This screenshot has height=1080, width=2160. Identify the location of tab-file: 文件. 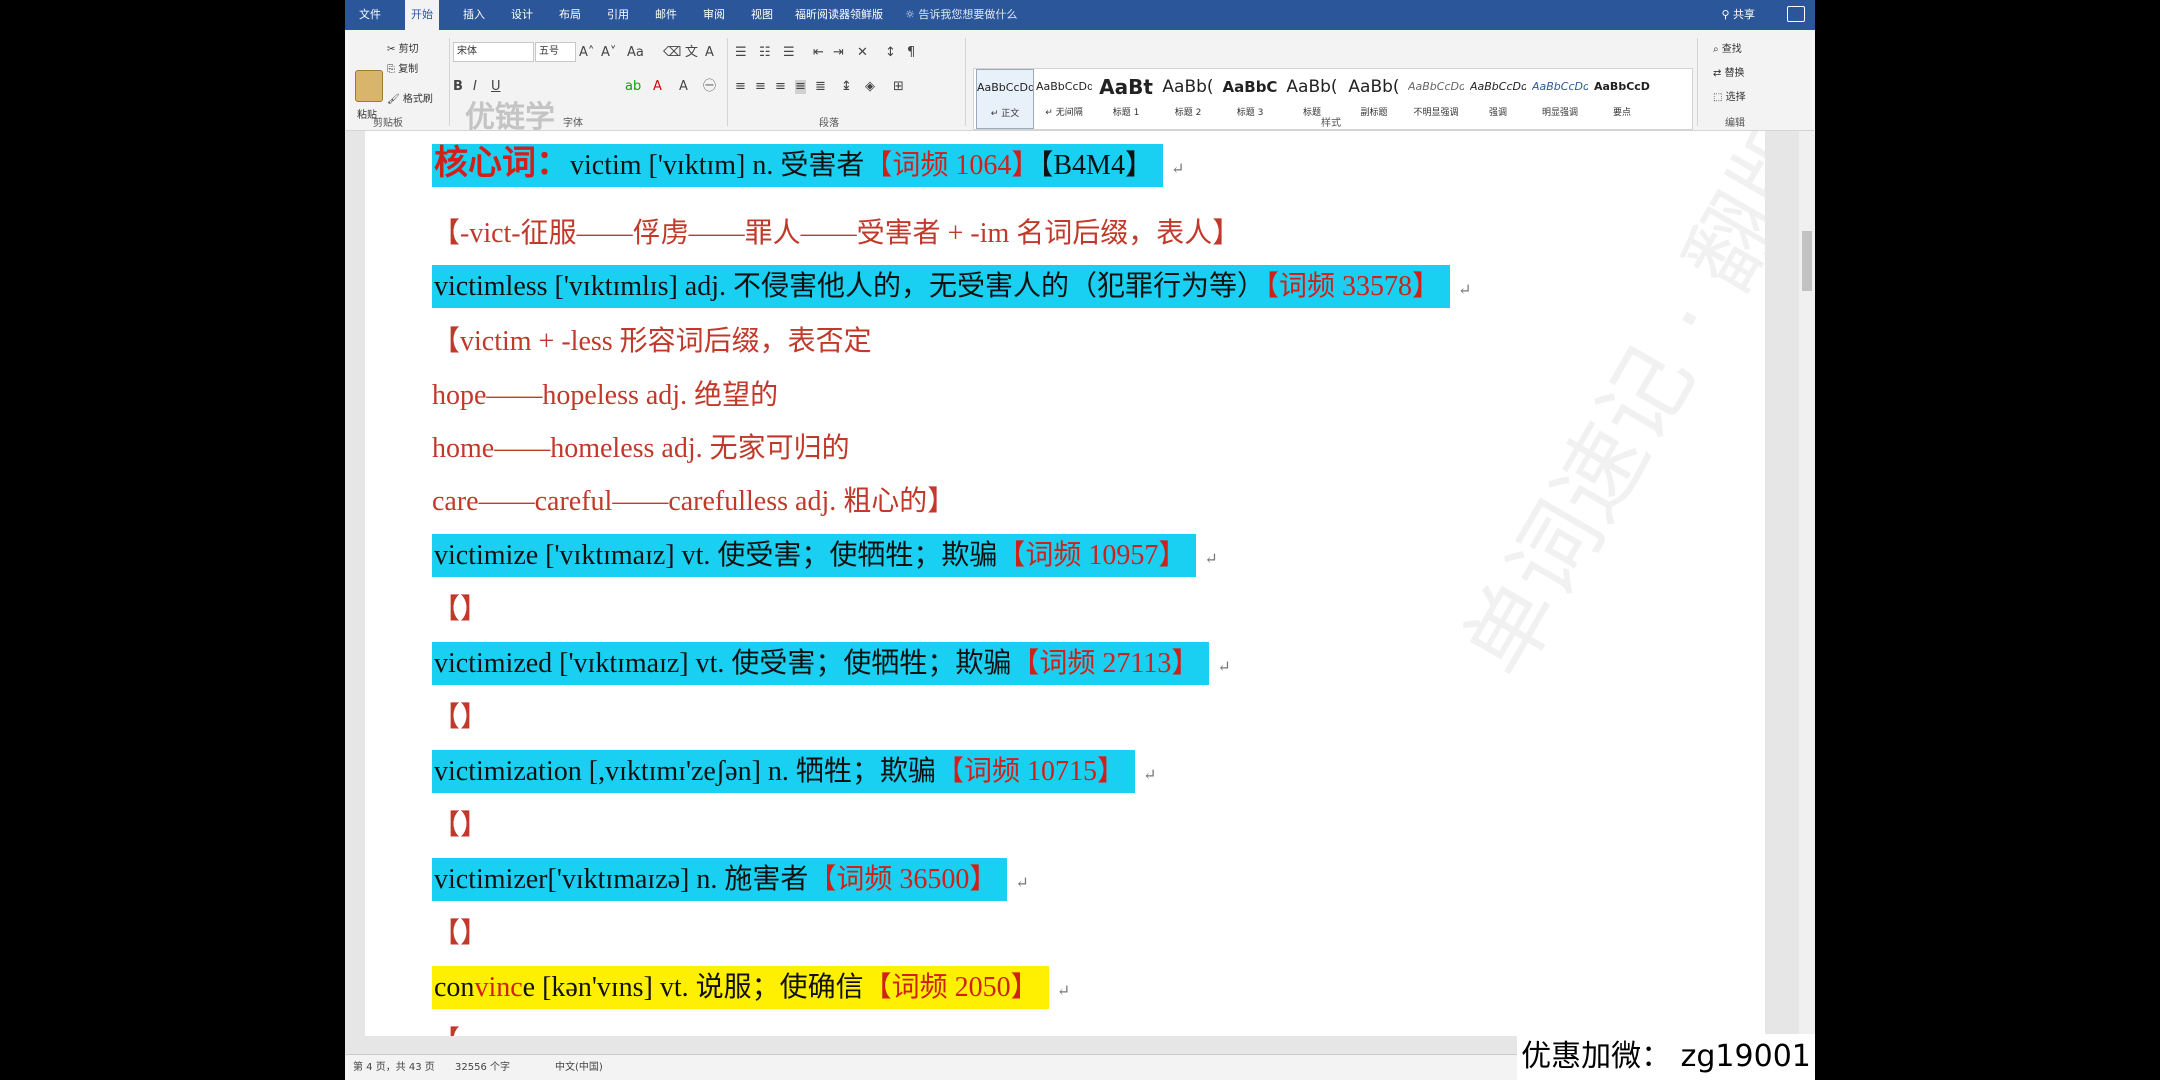
(370, 15).